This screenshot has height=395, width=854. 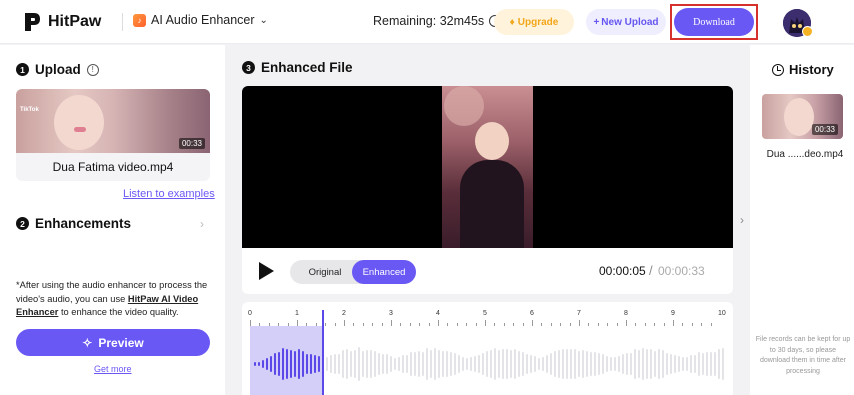 I want to click on enhancements-section-title: 2 Enhancements, so click(x=73, y=223).